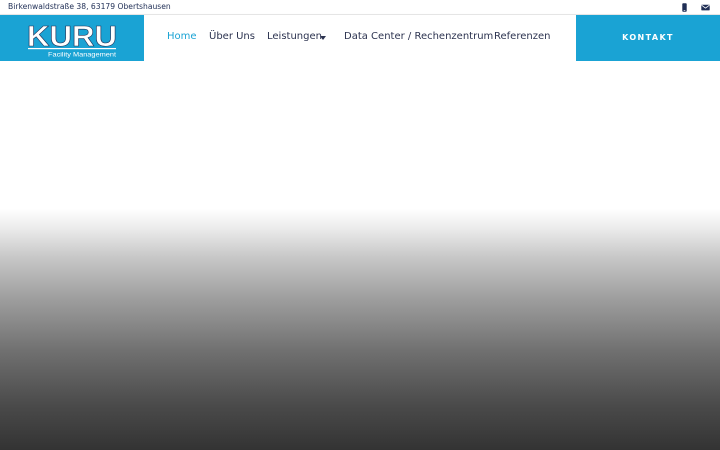 This screenshot has height=450, width=720. What do you see at coordinates (522, 36) in the screenshot?
I see `nav-item-referenzen: Referenzen` at bounding box center [522, 36].